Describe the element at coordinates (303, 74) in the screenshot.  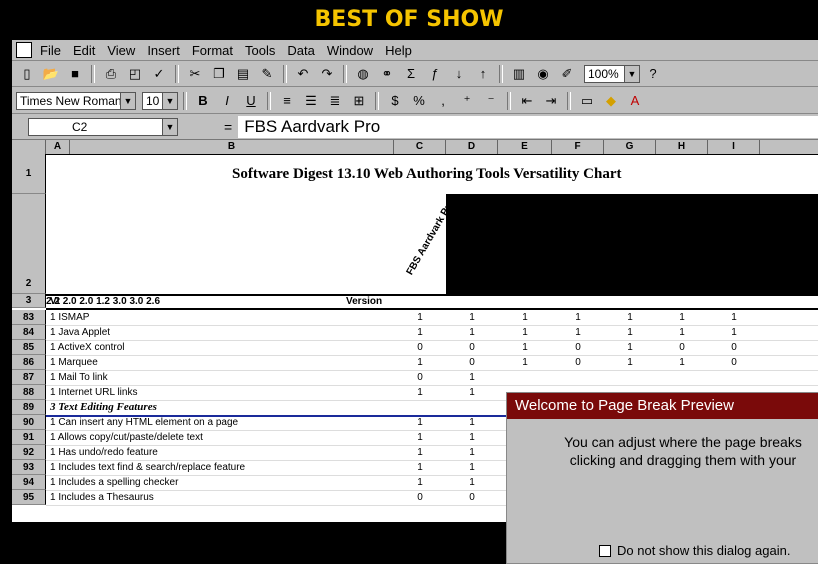
I see `undo-icon: ↶` at that location.